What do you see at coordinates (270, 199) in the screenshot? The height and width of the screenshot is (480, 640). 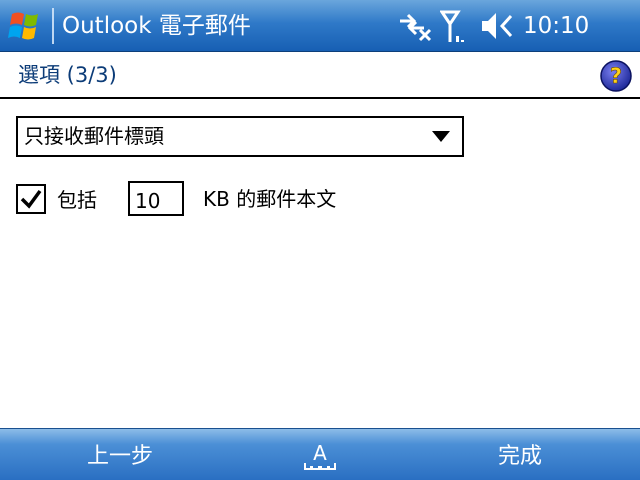 I see `body-size-suffix-label: KB 的郵件本文` at bounding box center [270, 199].